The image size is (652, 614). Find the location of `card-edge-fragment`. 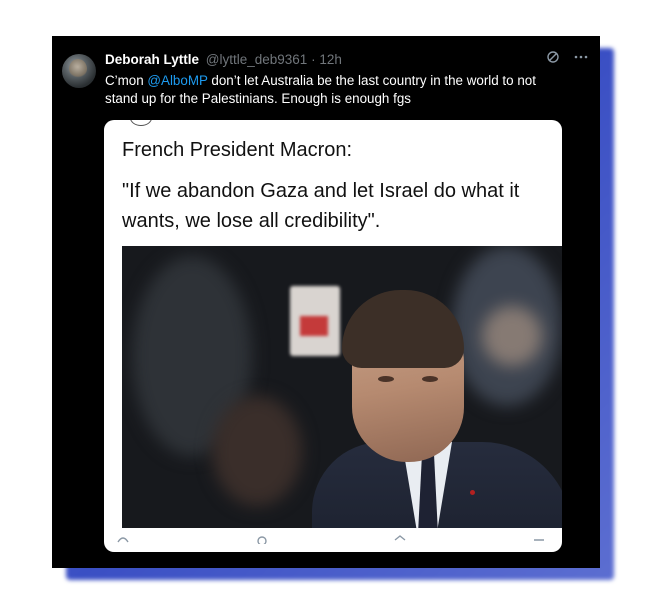

card-edge-fragment is located at coordinates (141, 123).